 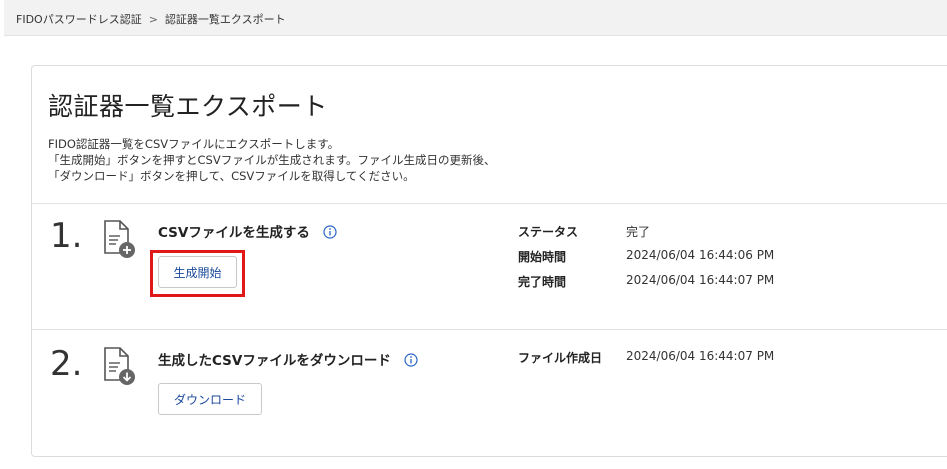 What do you see at coordinates (197, 272) in the screenshot?
I see `start-generation-button: 生成開始` at bounding box center [197, 272].